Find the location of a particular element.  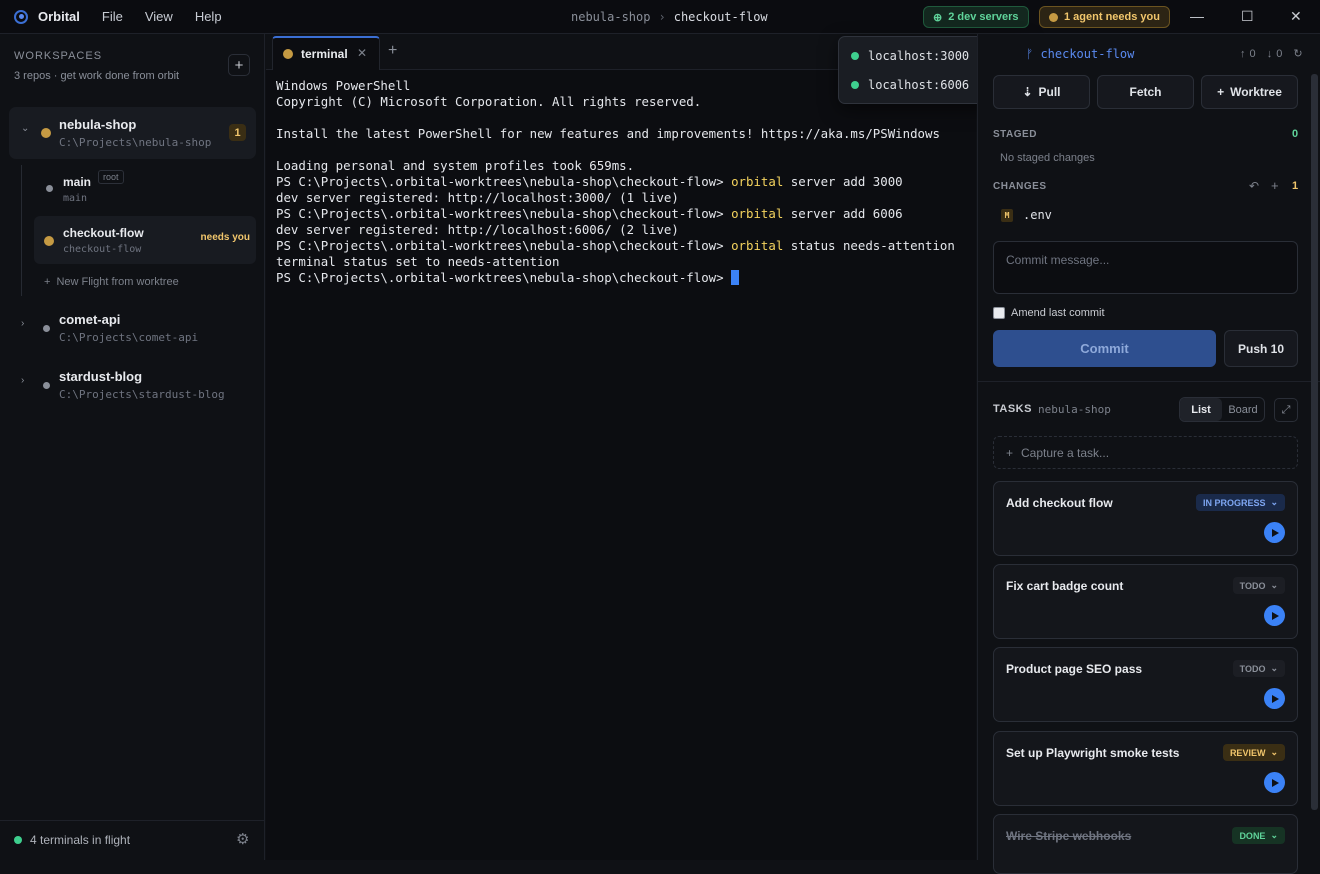

task-card: Add checkout flow IN PROGRESS ⌄ is located at coordinates (1145, 518).